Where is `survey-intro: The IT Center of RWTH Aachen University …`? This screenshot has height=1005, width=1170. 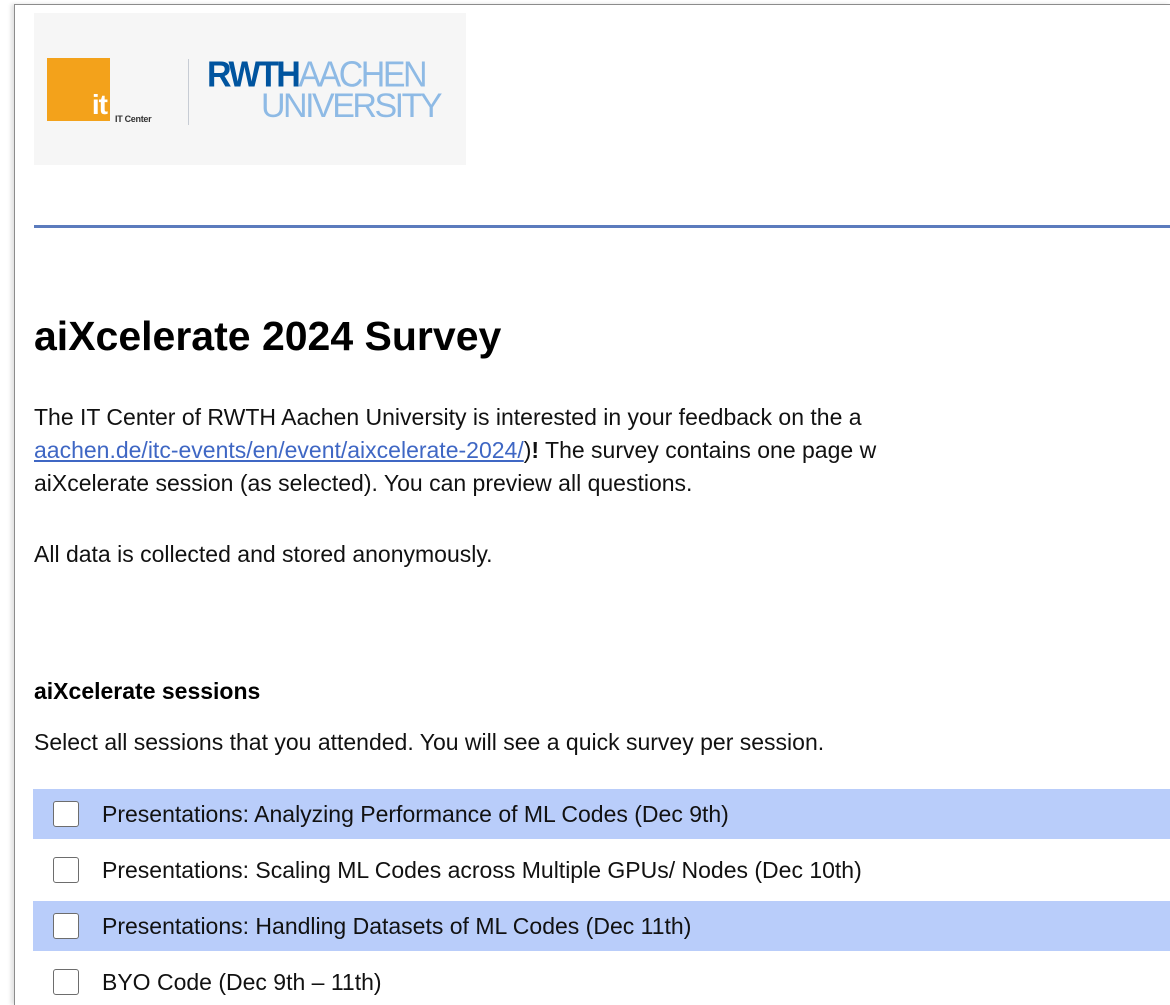
survey-intro: The IT Center of RWTH Aachen University … is located at coordinates (602, 450).